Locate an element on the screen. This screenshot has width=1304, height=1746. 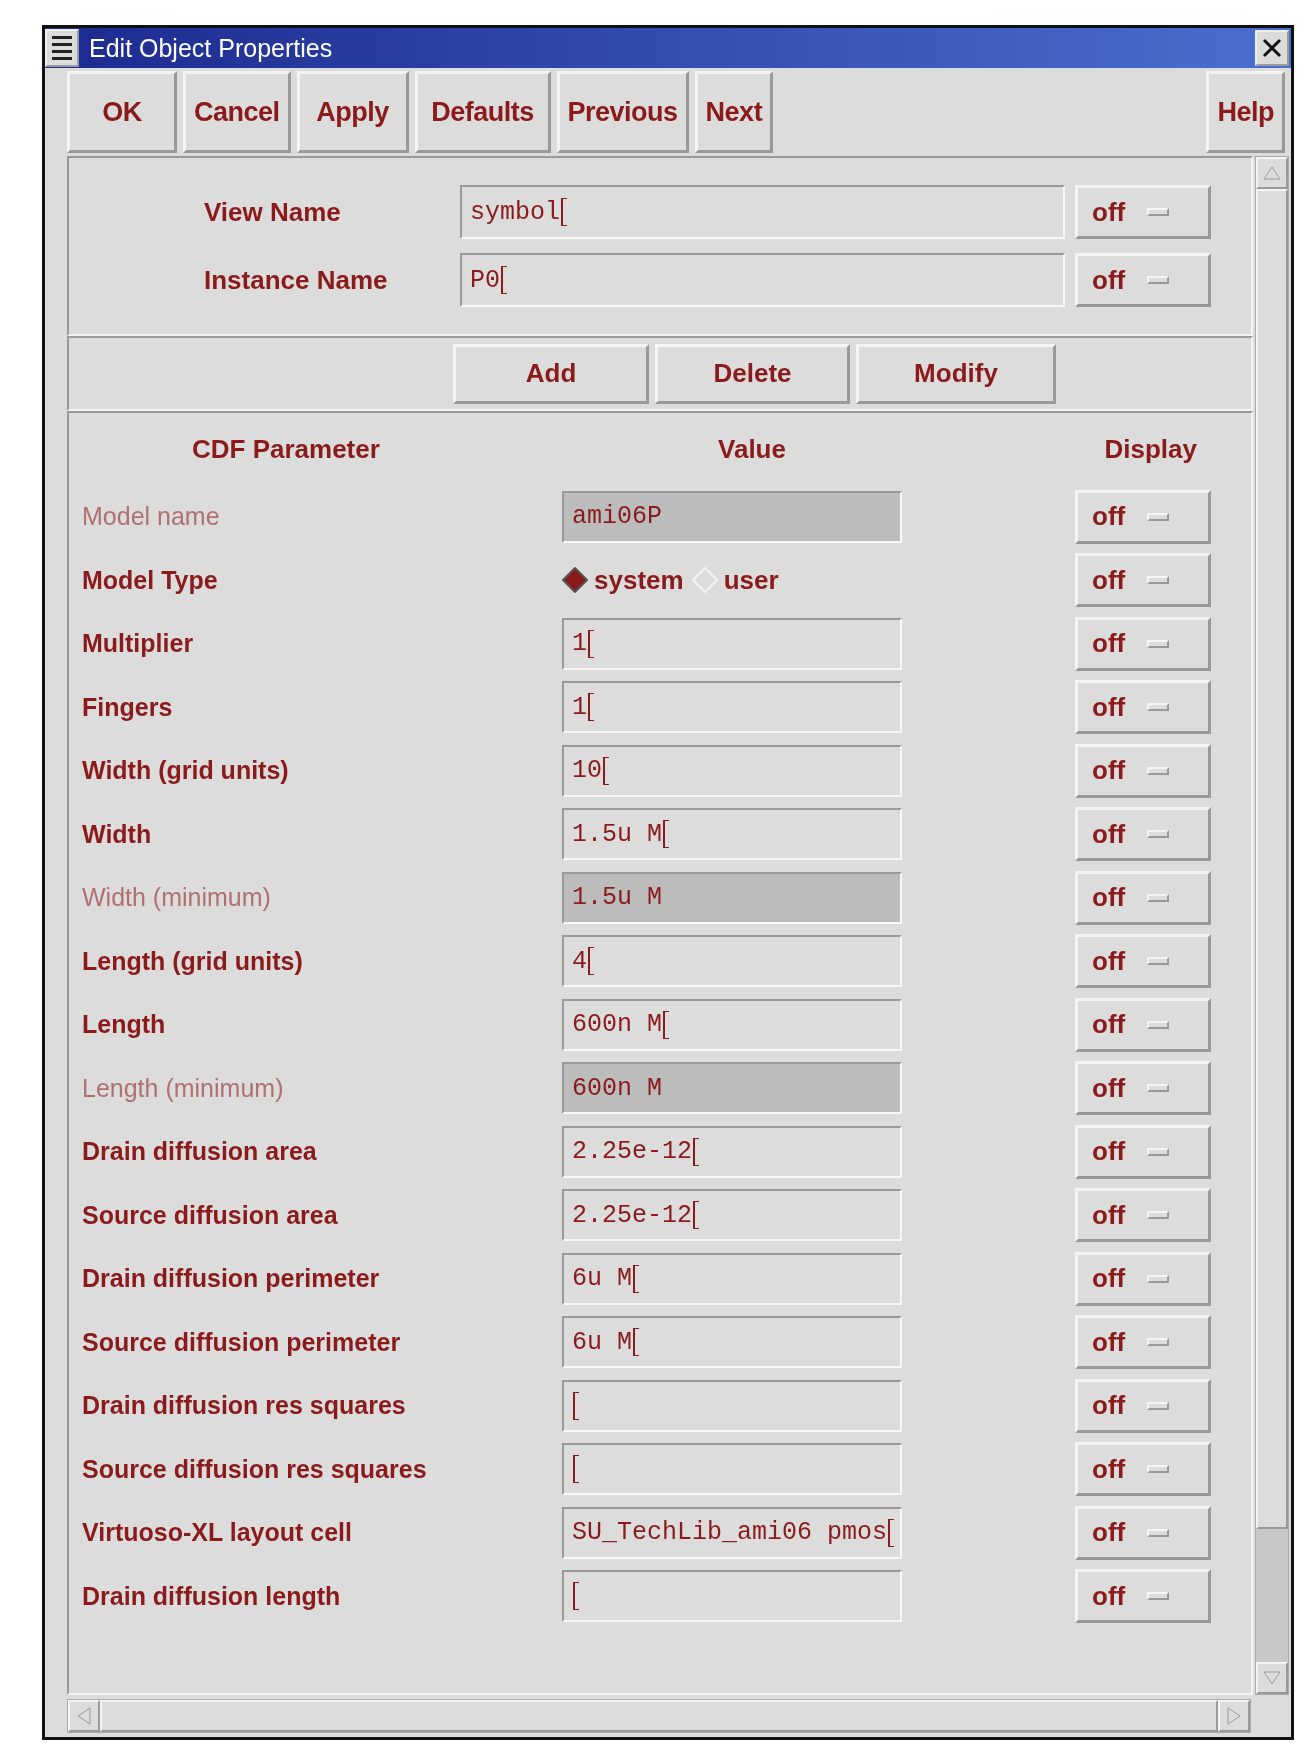
radio-option: system is located at coordinates (627, 580).